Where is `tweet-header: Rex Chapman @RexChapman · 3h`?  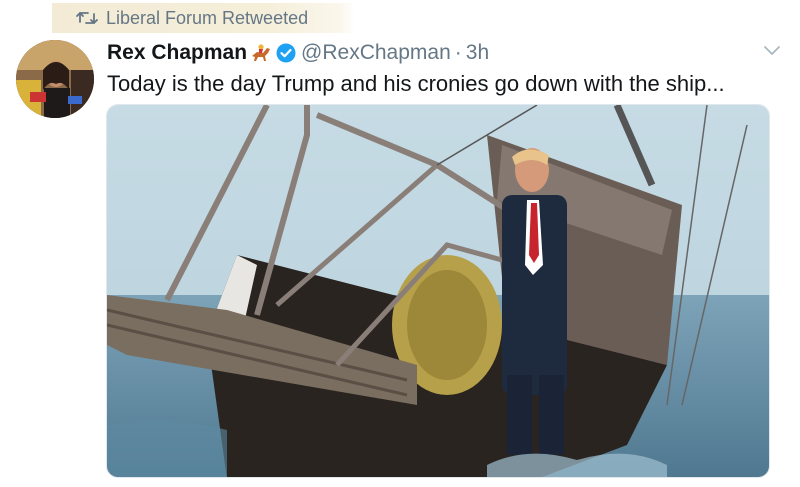 tweet-header: Rex Chapman @RexChapman · 3h is located at coordinates (298, 53).